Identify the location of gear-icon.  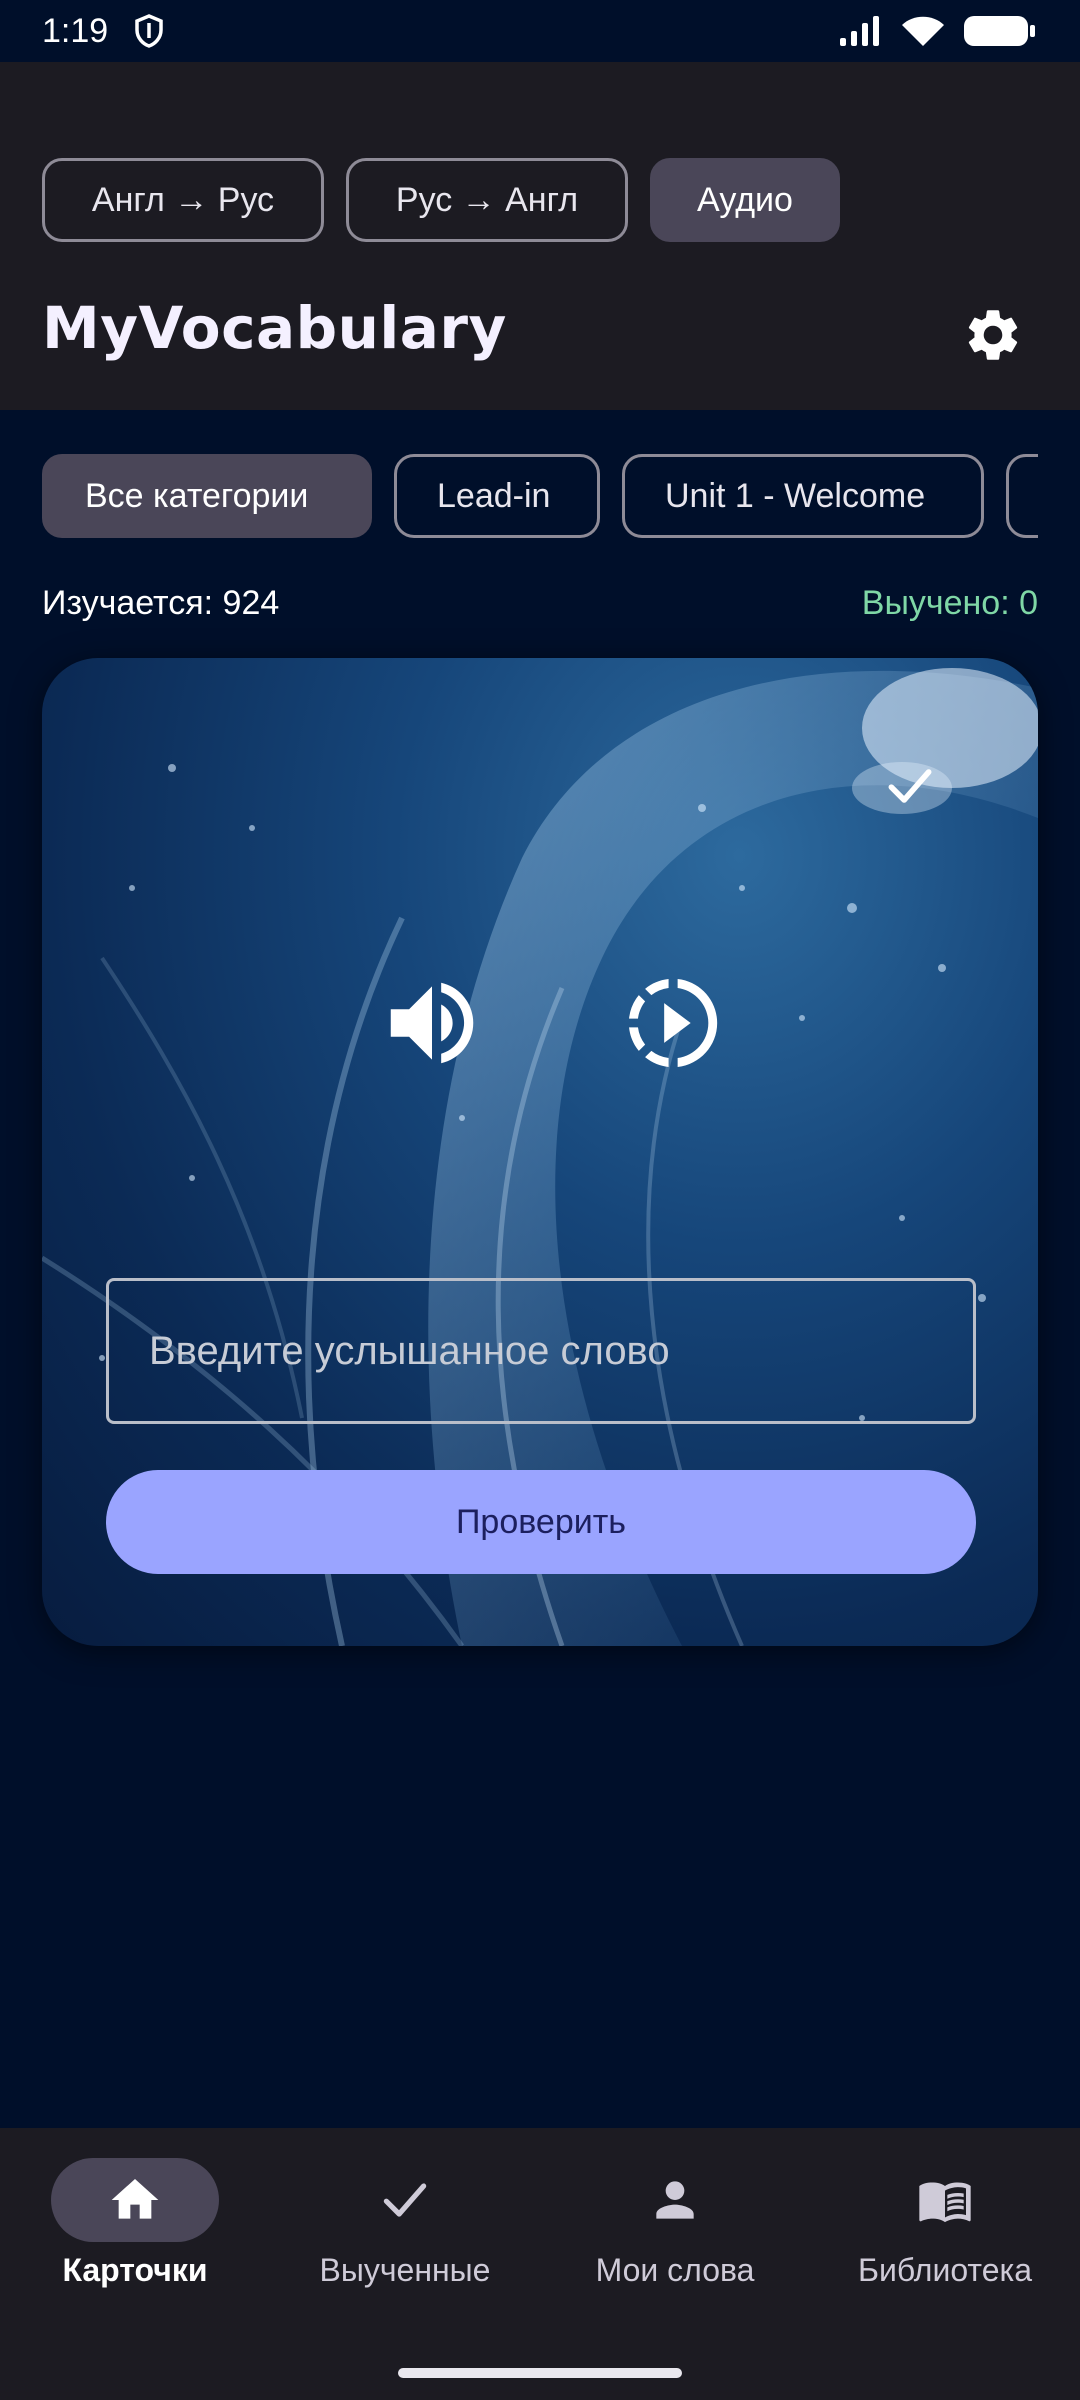
(993, 335).